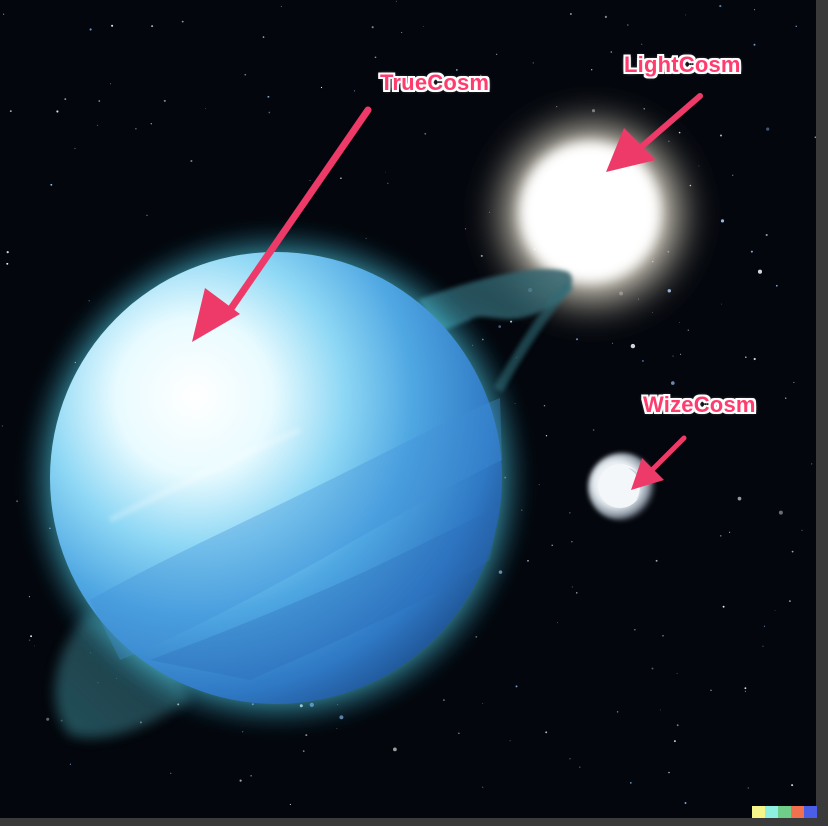 The height and width of the screenshot is (826, 828). What do you see at coordinates (682, 64) in the screenshot?
I see `lightcosm-label: LightCosm` at bounding box center [682, 64].